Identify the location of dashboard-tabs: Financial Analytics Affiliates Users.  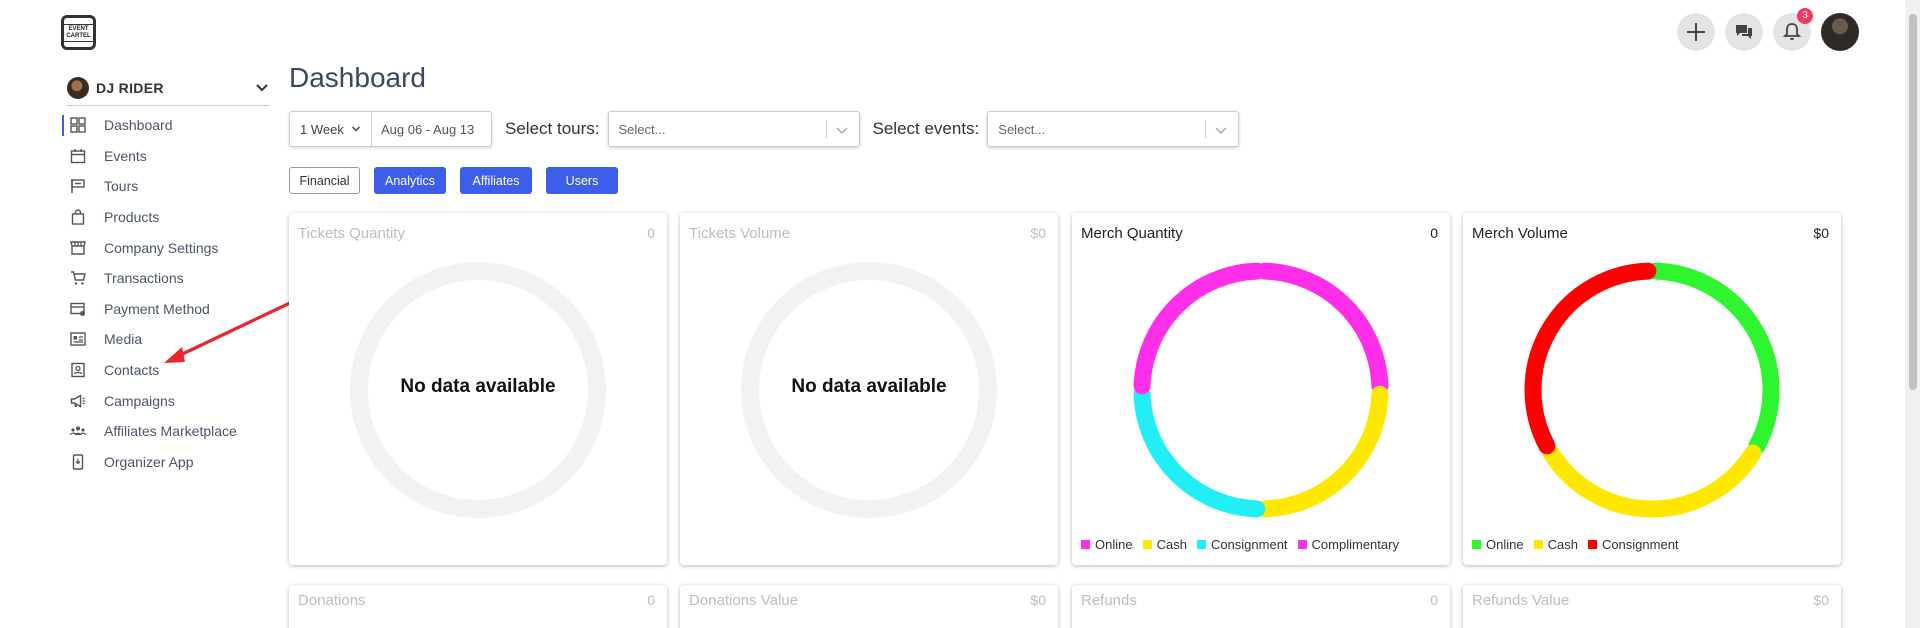
(460, 180).